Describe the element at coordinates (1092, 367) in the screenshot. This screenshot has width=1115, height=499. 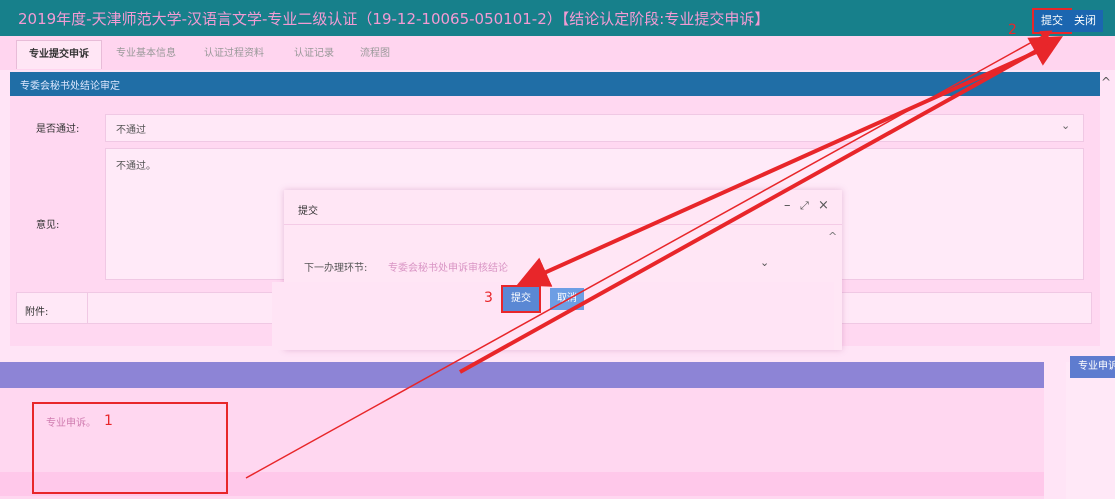
I see `right-panel-header: 专业申诉` at that location.